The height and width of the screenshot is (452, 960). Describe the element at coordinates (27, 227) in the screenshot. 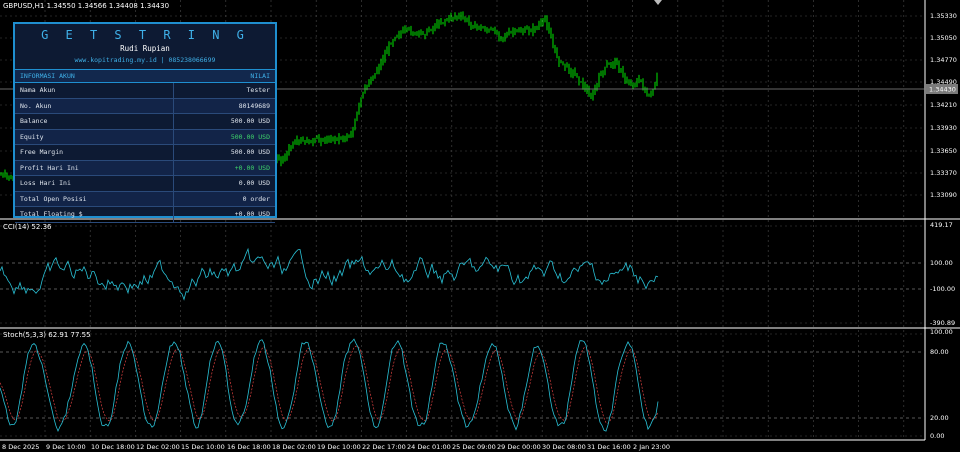

I see `cci-label: CCI(14) 52.36` at that location.